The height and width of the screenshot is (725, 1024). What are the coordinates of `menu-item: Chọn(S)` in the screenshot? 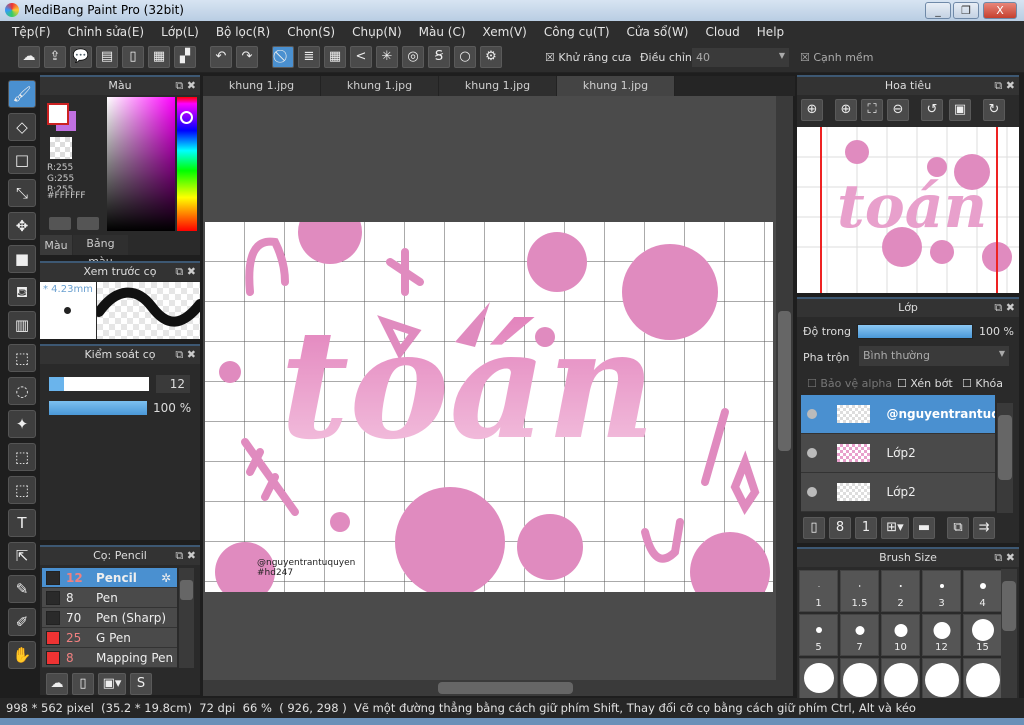 It's located at (311, 32).